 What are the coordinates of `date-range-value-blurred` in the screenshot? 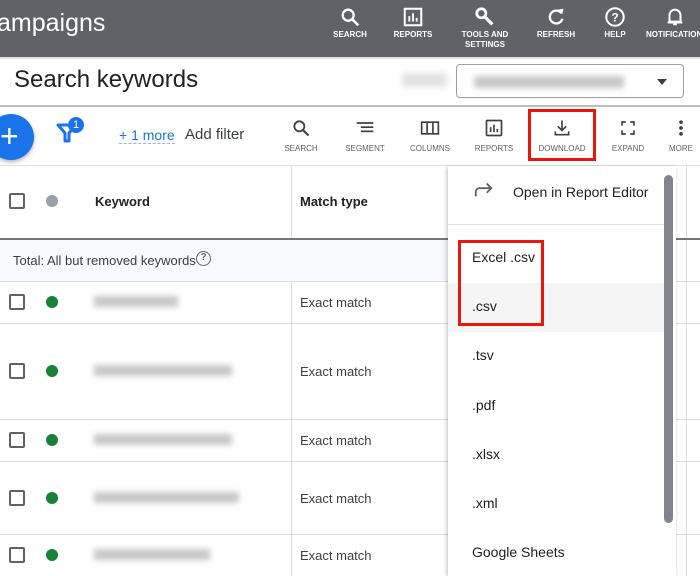 It's located at (549, 82).